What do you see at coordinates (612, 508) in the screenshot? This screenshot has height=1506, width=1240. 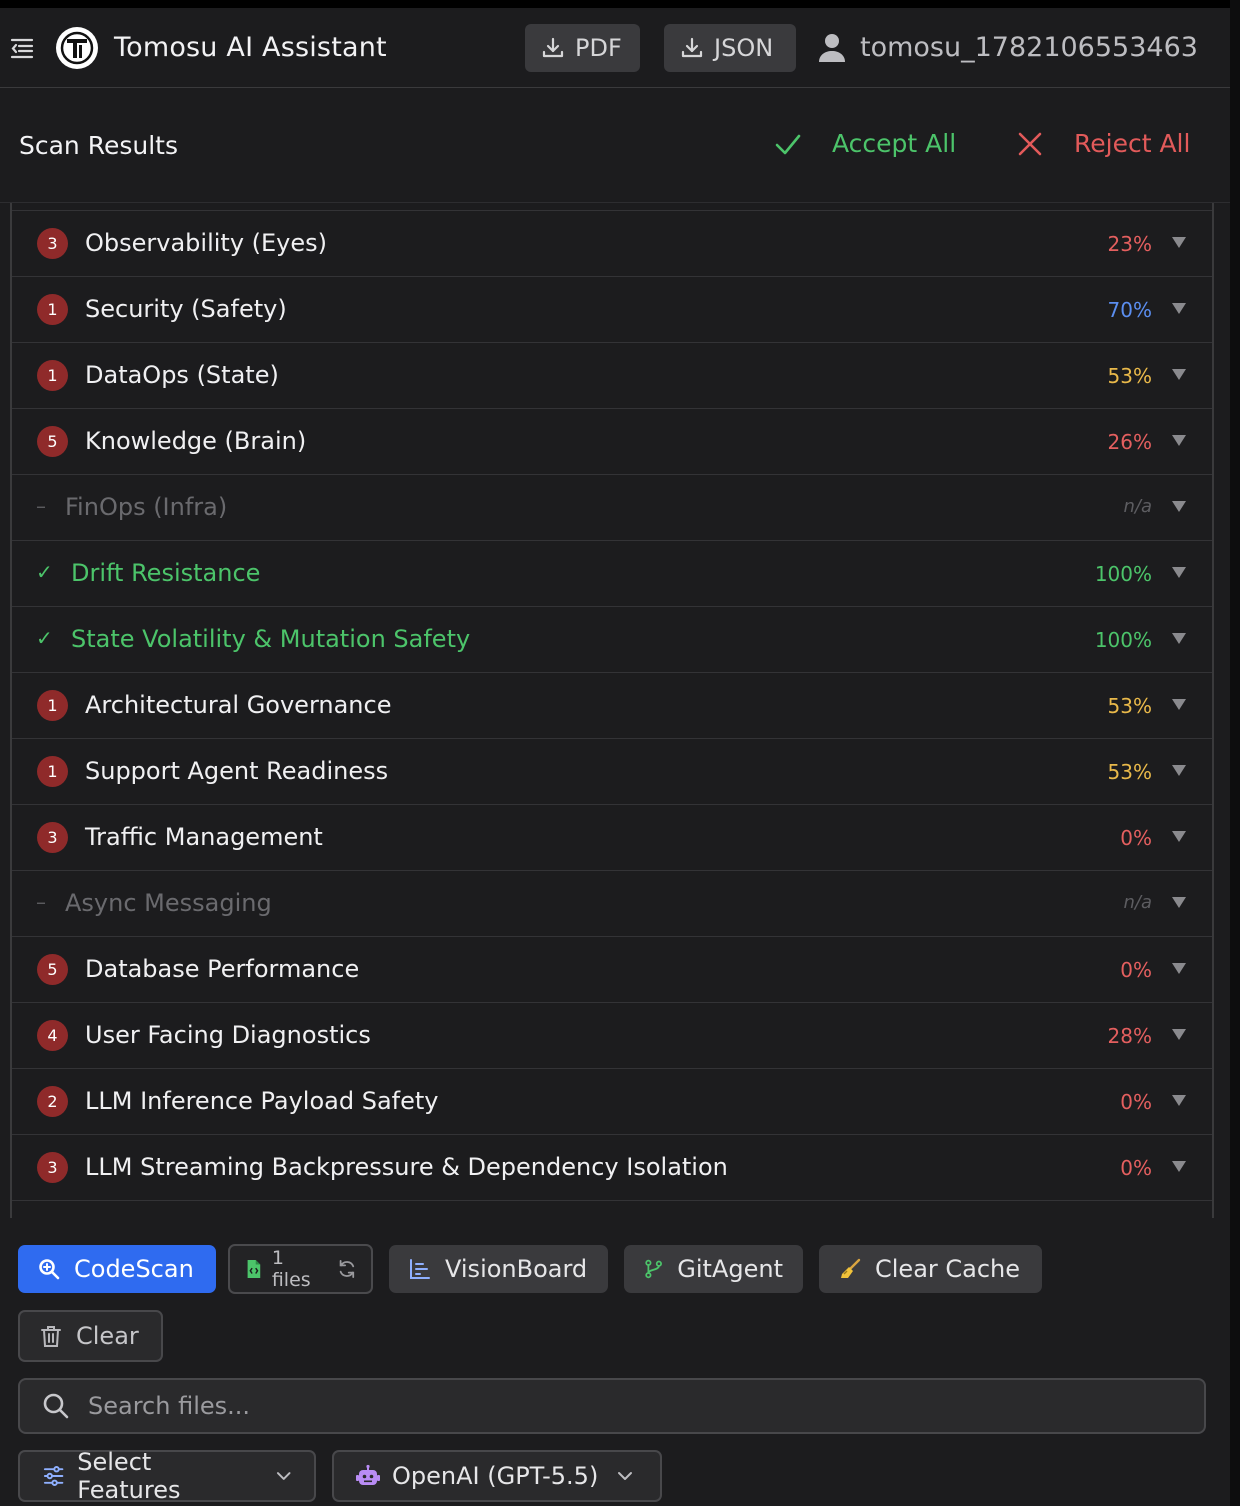 I see `result-row: – FinOps (Infra) n/a` at bounding box center [612, 508].